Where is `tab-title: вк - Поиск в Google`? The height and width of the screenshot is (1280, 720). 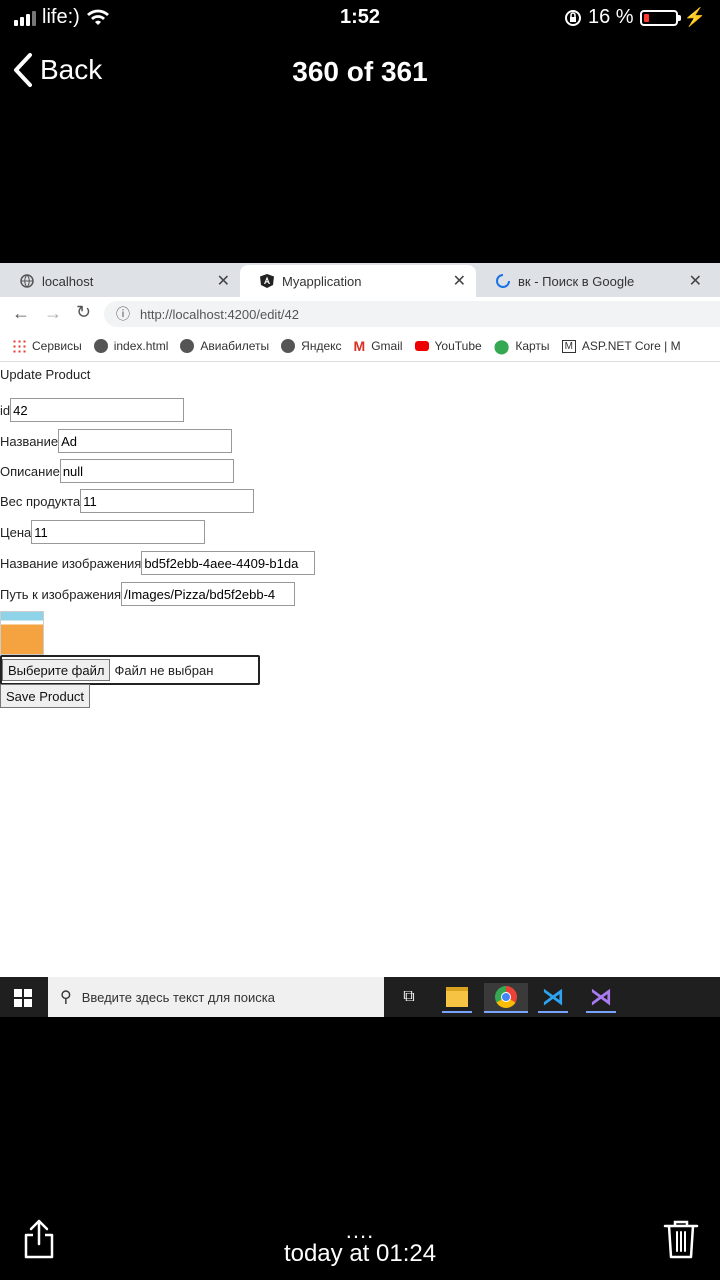
tab-title: вк - Поиск в Google is located at coordinates (576, 281).